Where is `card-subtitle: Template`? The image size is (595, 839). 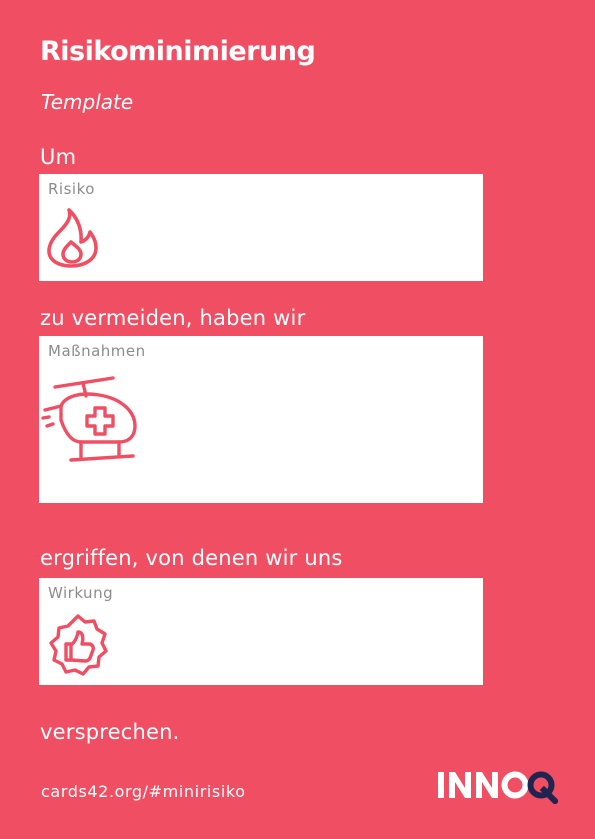
card-subtitle: Template is located at coordinates (87, 102).